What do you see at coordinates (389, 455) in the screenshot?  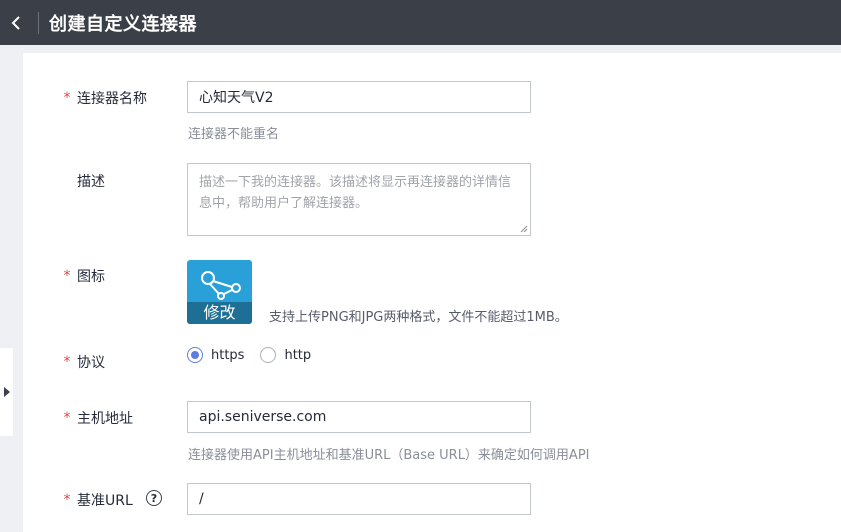 I see `host-hint: 连接器使用API主机地址和基准URL（Base URL）来确定如何调用API` at bounding box center [389, 455].